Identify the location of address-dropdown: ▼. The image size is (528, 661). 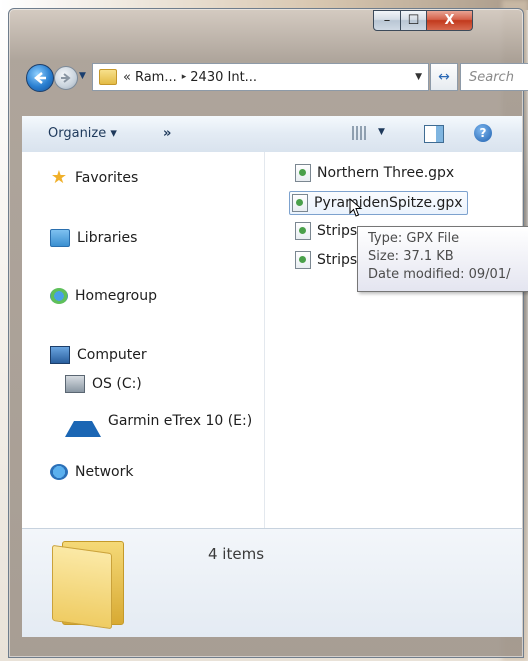
(418, 77).